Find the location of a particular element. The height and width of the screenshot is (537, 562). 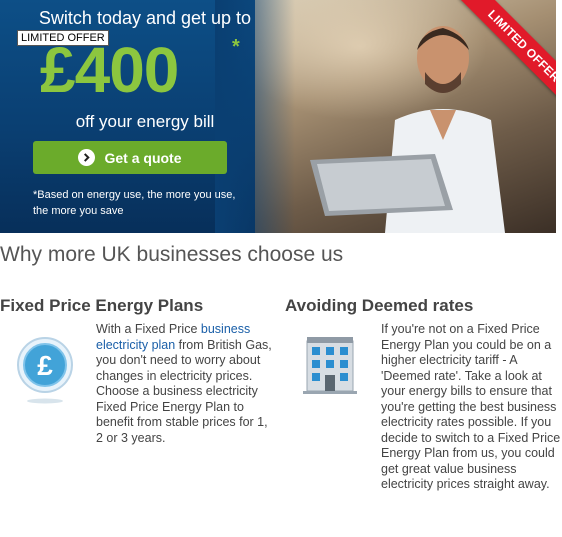

office-building-icon is located at coordinates (330, 365).